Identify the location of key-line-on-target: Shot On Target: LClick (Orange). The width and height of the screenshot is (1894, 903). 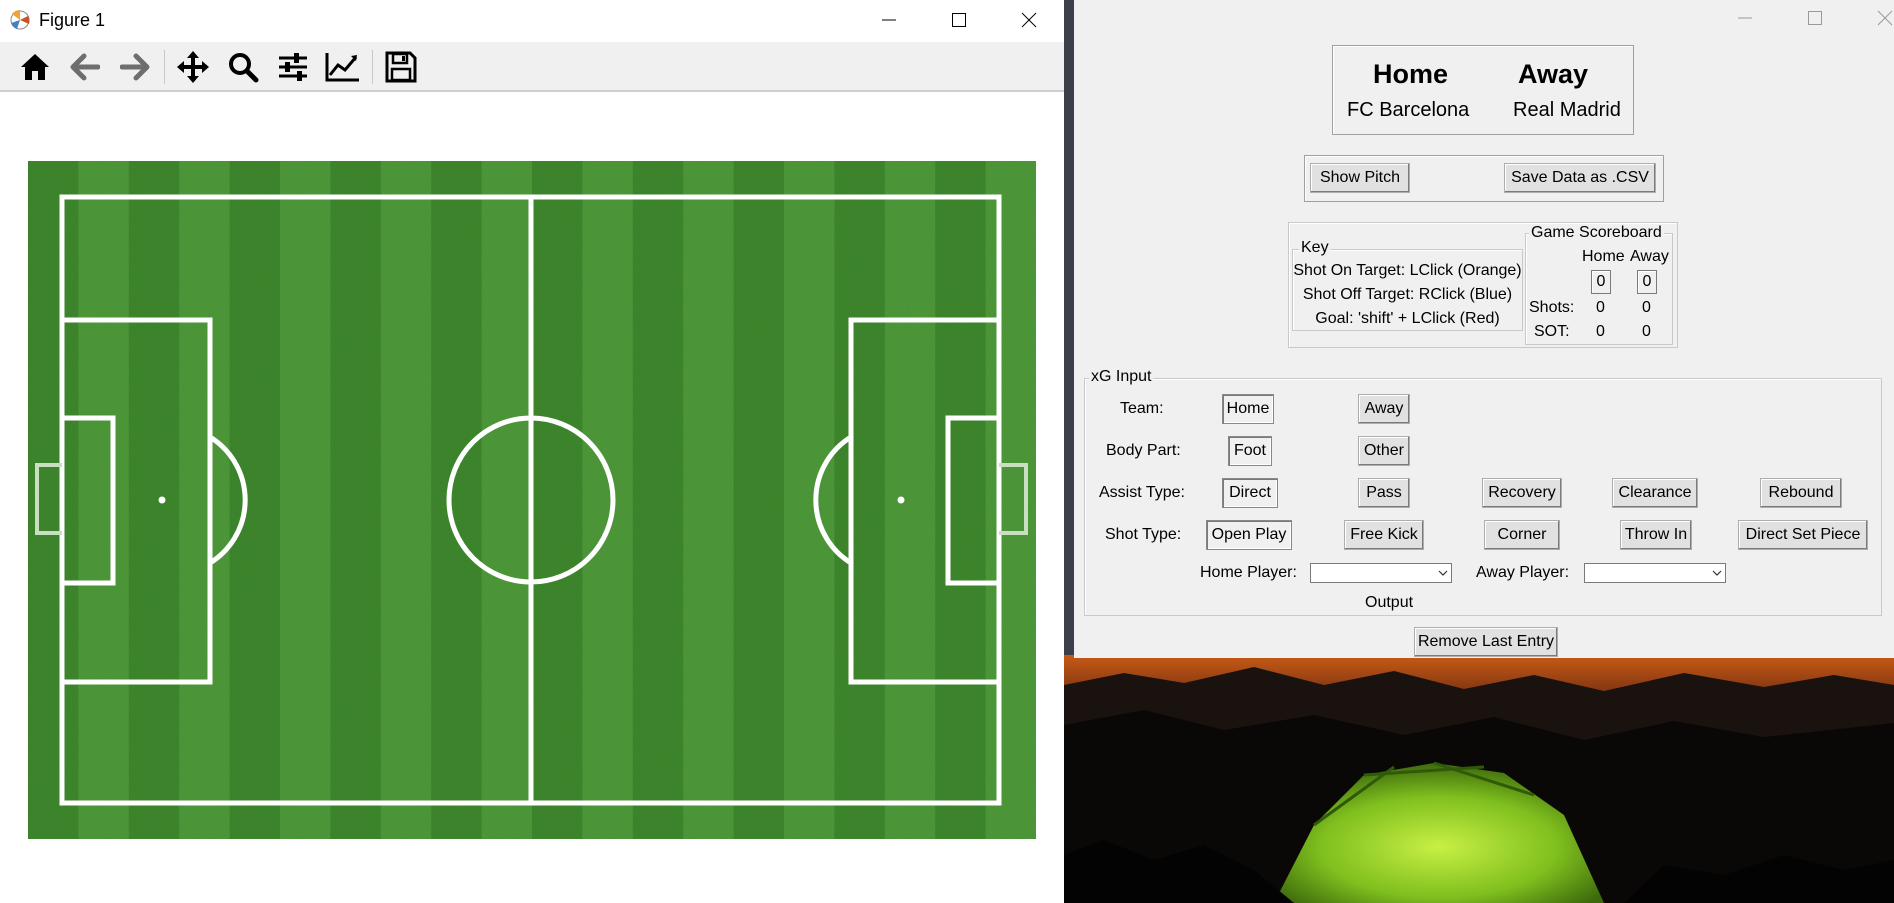
(1407, 270).